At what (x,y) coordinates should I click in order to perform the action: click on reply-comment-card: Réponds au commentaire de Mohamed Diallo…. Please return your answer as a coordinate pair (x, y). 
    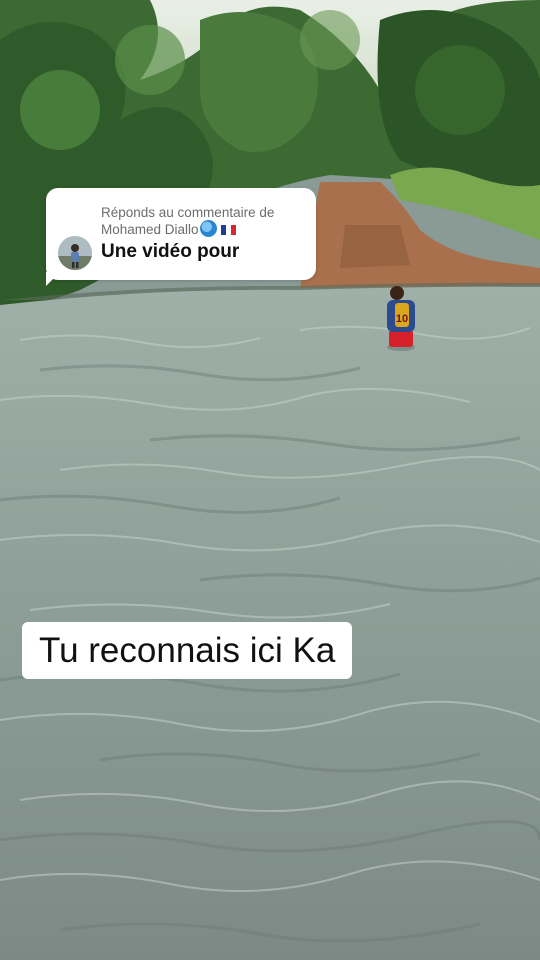
    Looking at the image, I should click on (181, 237).